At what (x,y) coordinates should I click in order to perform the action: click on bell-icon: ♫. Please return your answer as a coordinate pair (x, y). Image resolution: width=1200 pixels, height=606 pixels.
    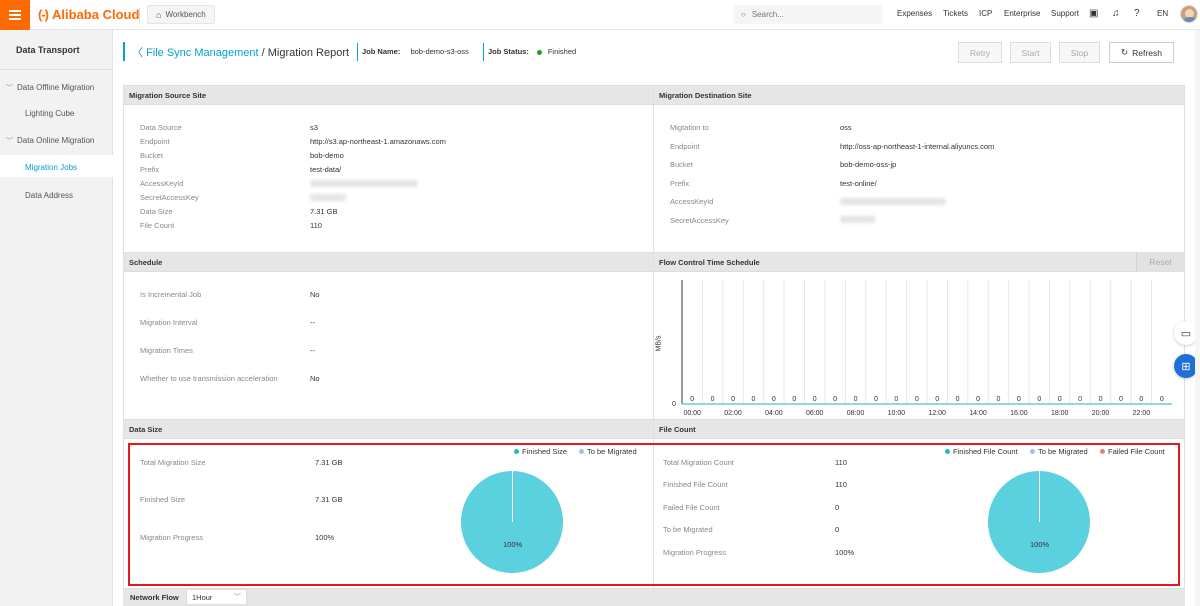
    Looking at the image, I should click on (1116, 13).